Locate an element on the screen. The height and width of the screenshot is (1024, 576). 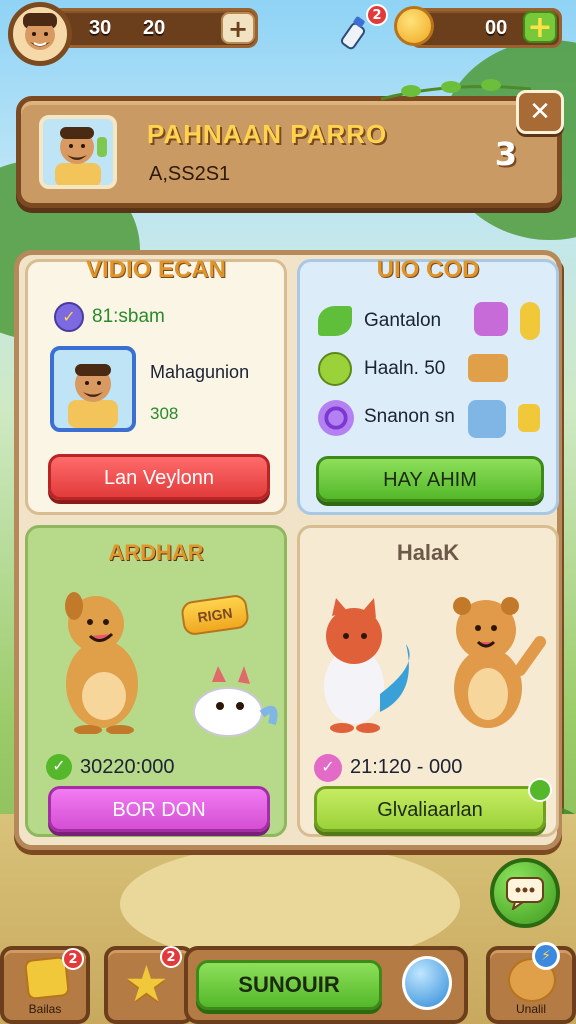
potion-badge: 2 is located at coordinates (377, 15).